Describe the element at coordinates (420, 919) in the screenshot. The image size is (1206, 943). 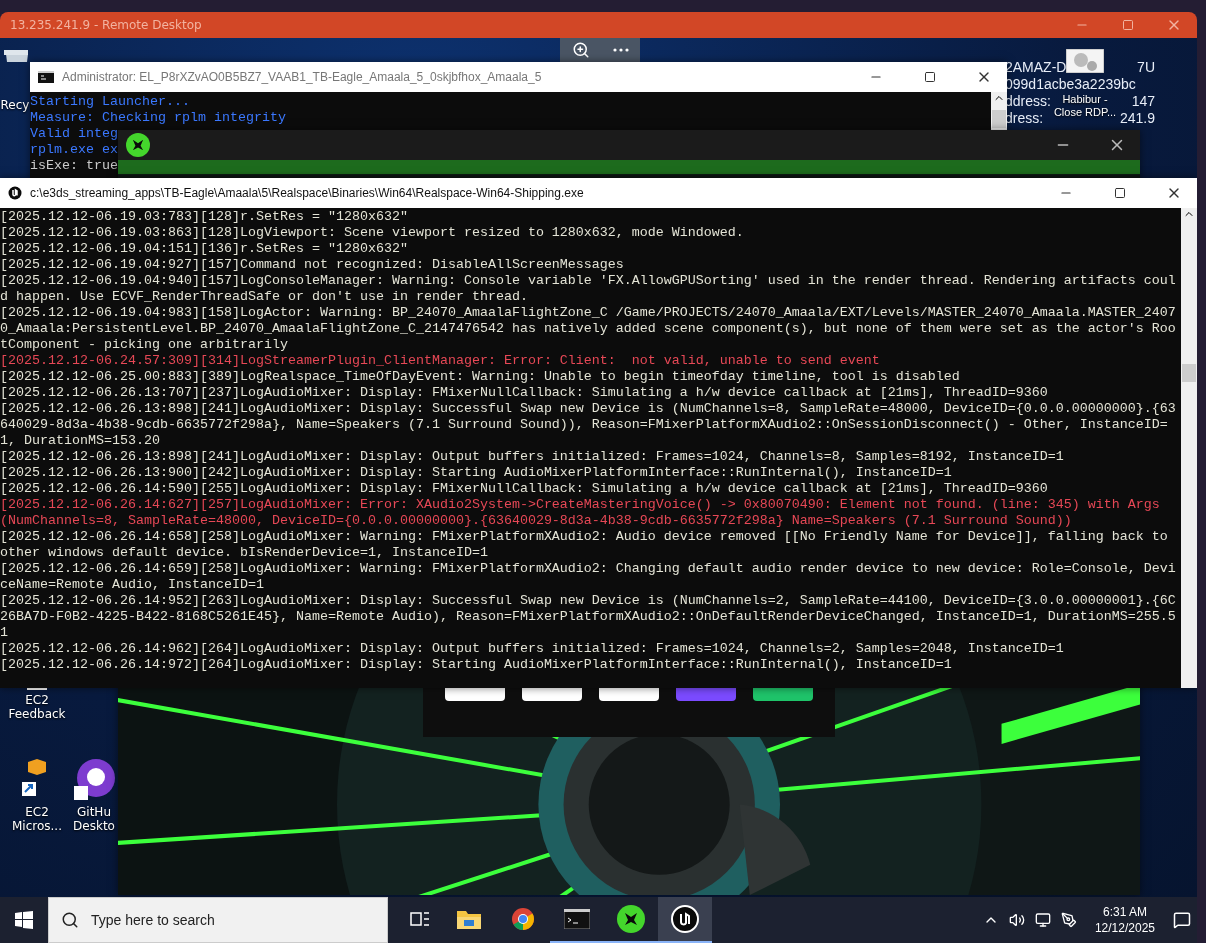
I see `task-view-icon` at that location.